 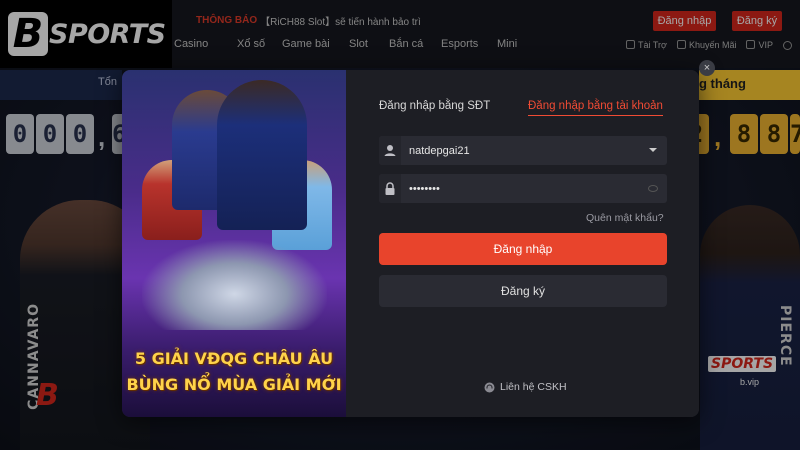 What do you see at coordinates (234, 285) in the screenshot?
I see `promo-trophies` at bounding box center [234, 285].